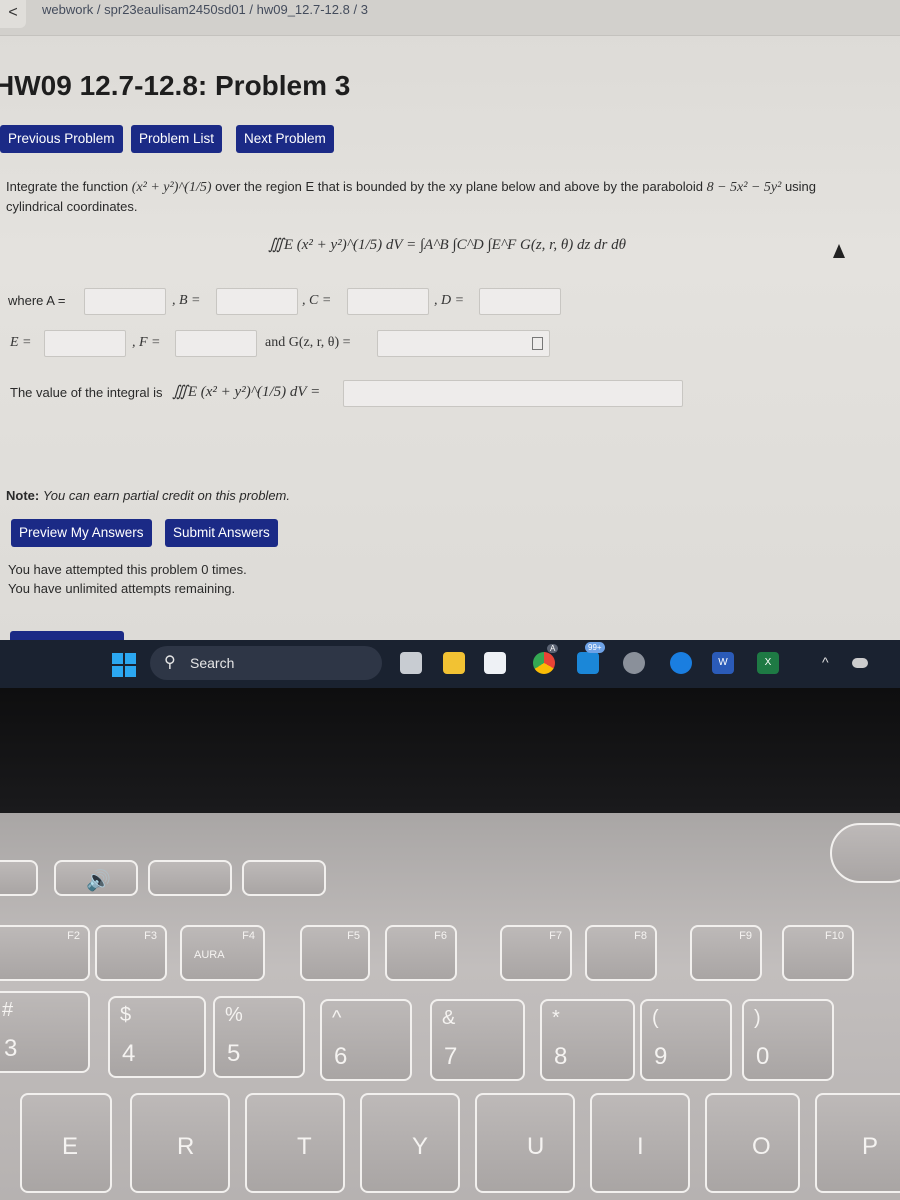 Image resolution: width=900 pixels, height=1200 pixels. What do you see at coordinates (366, 1040) in the screenshot?
I see `key-6: ^ 6` at bounding box center [366, 1040].